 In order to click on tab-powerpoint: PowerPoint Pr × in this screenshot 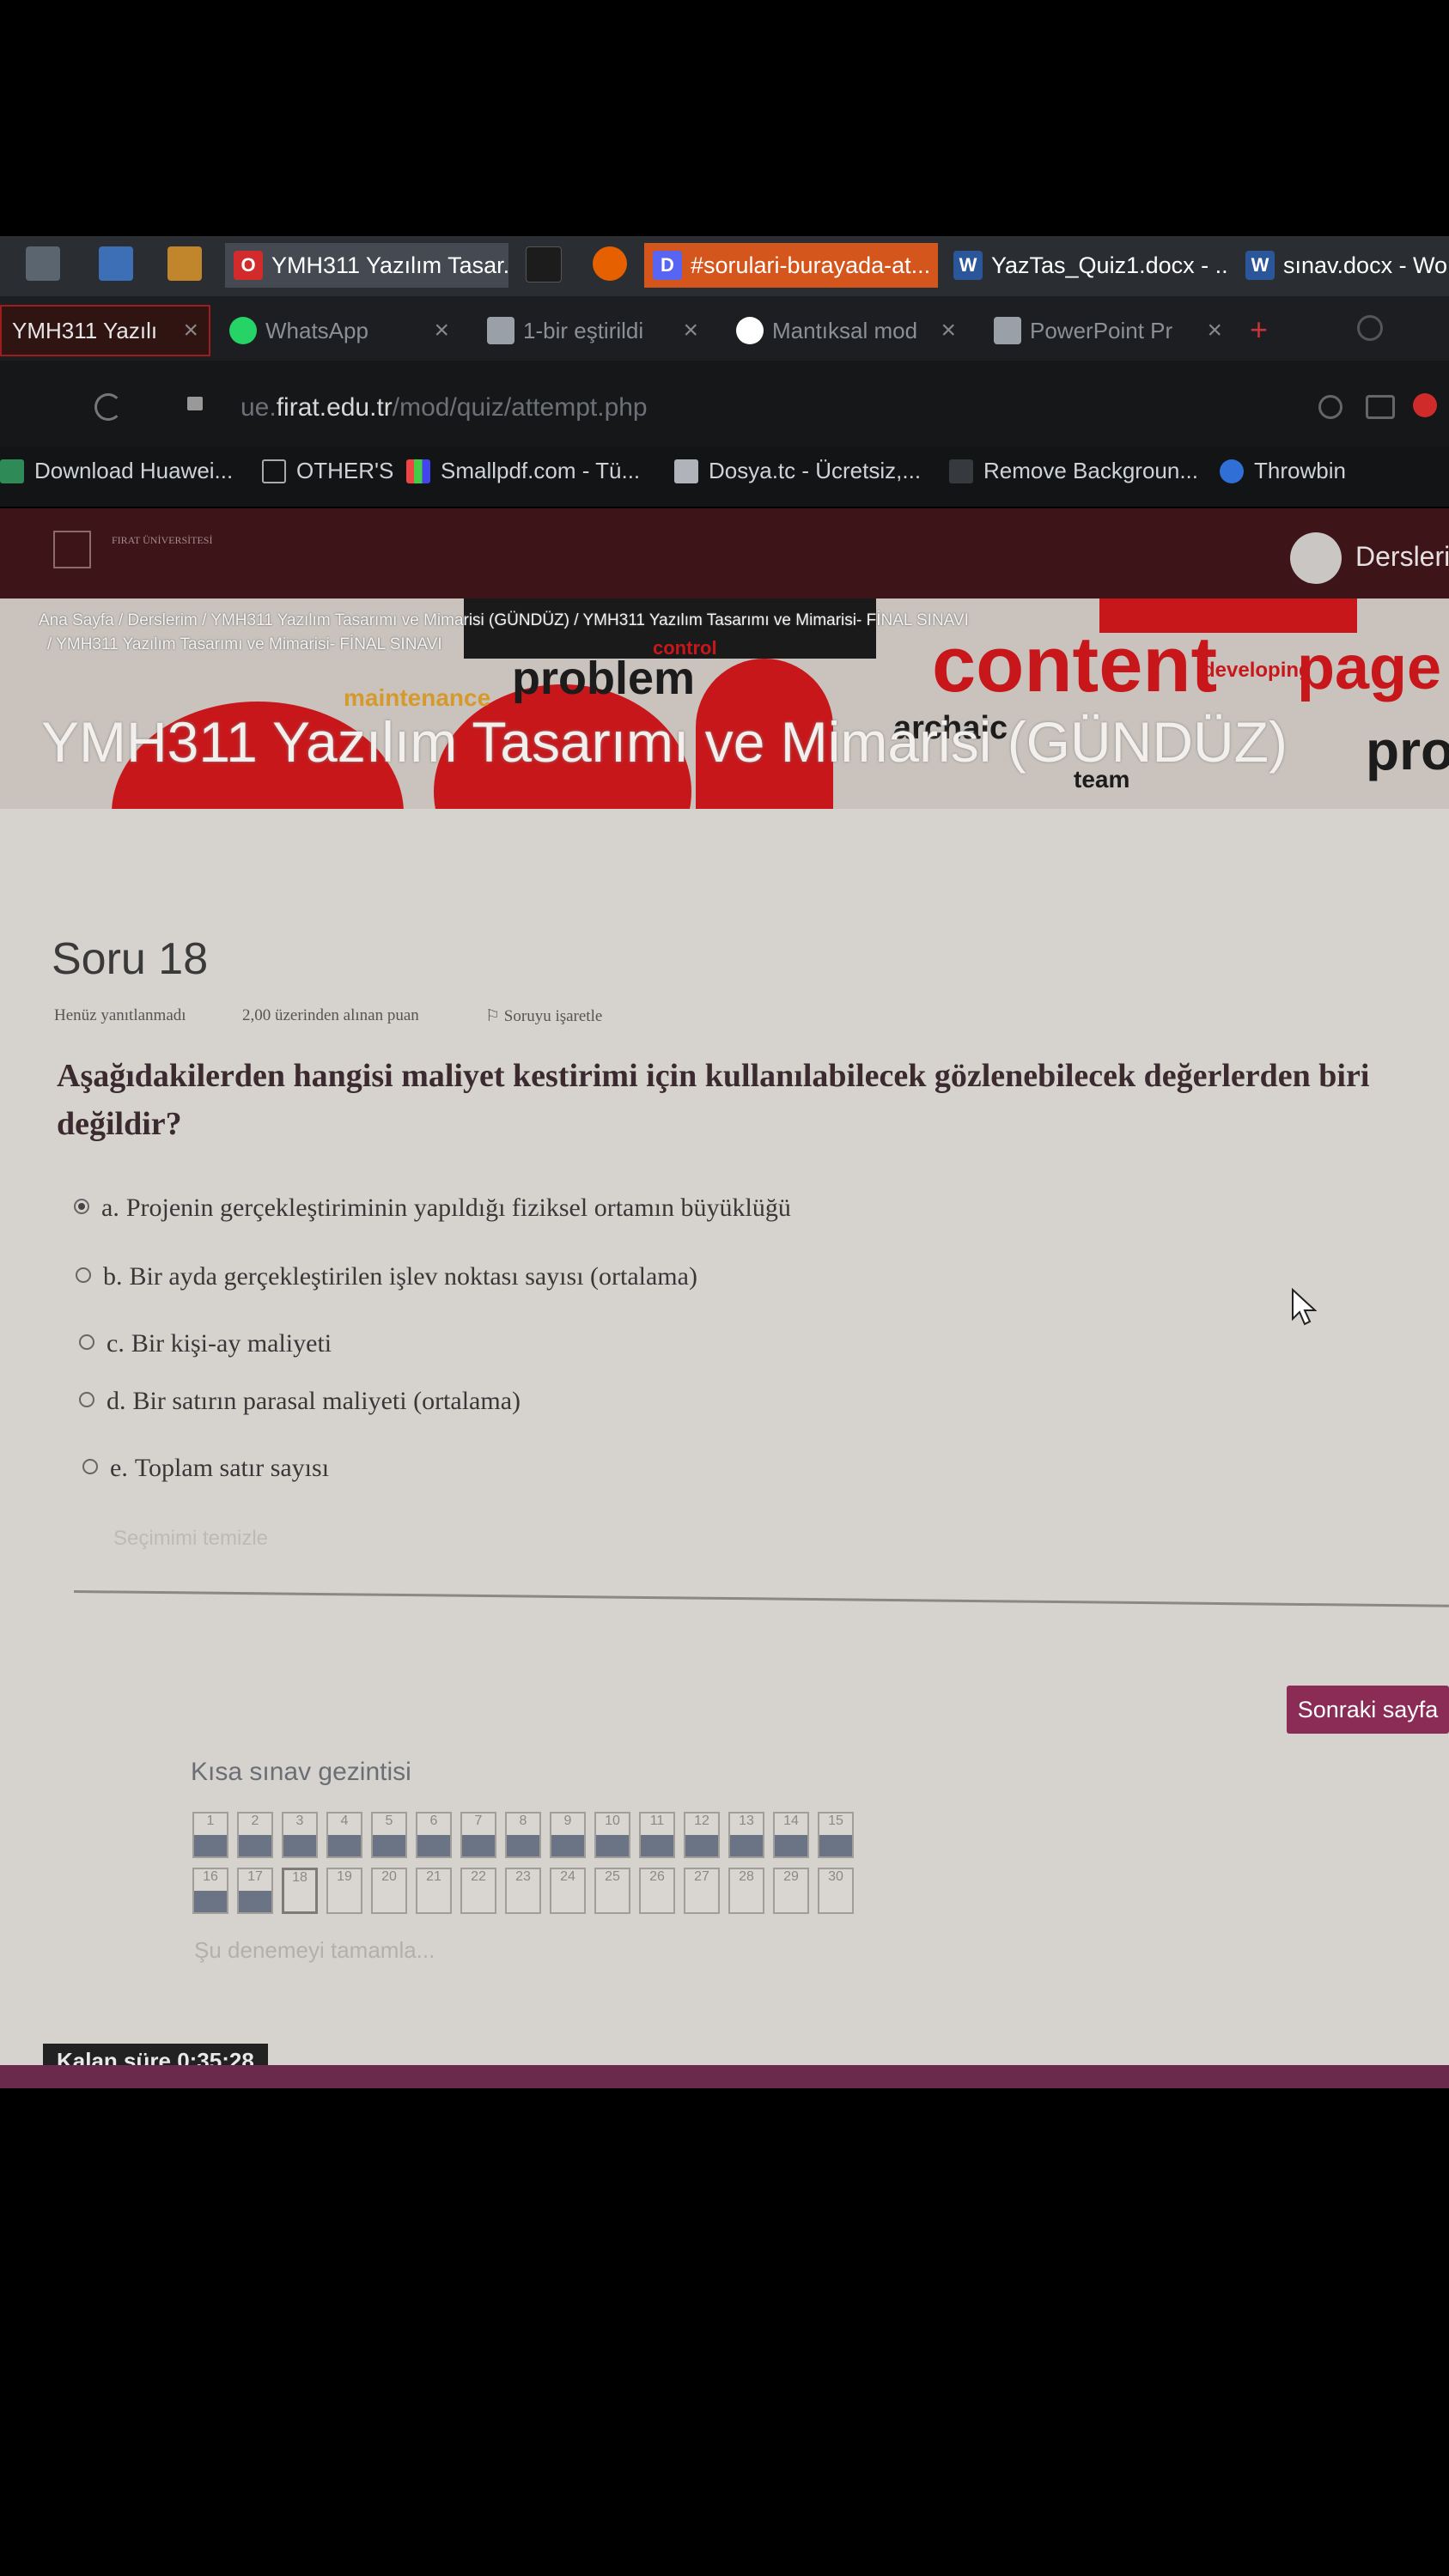, I will do `click(1108, 330)`.